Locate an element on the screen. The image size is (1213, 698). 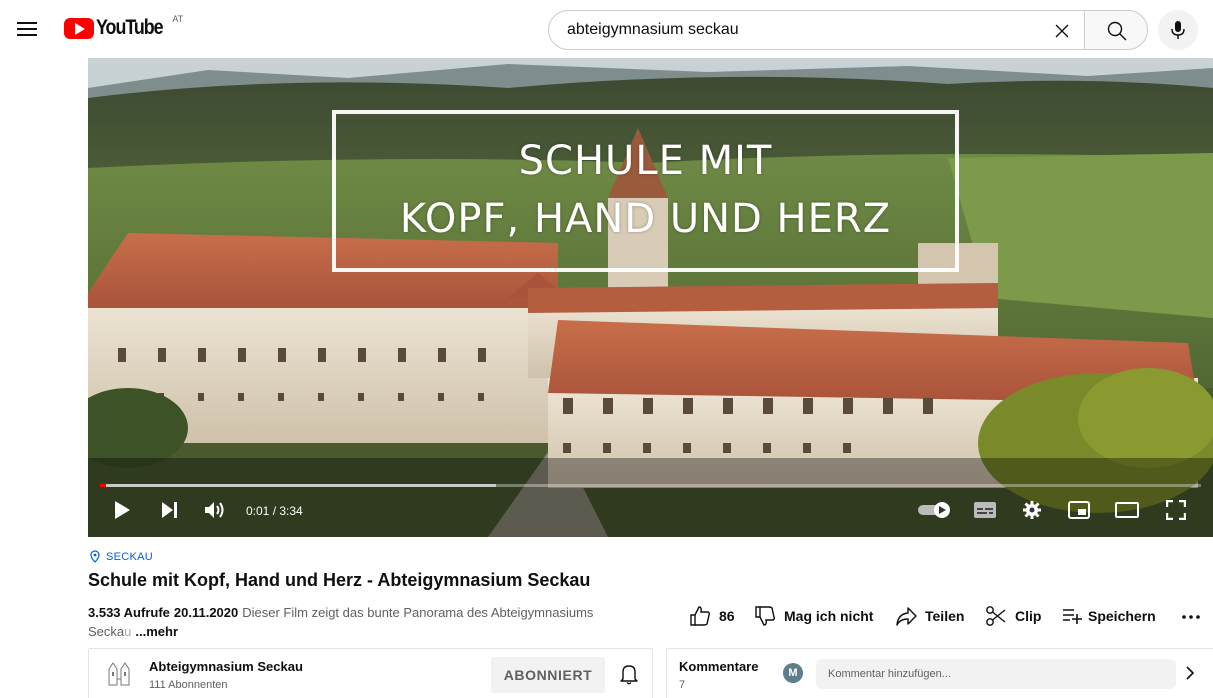
progress-played is located at coordinates (103, 485).